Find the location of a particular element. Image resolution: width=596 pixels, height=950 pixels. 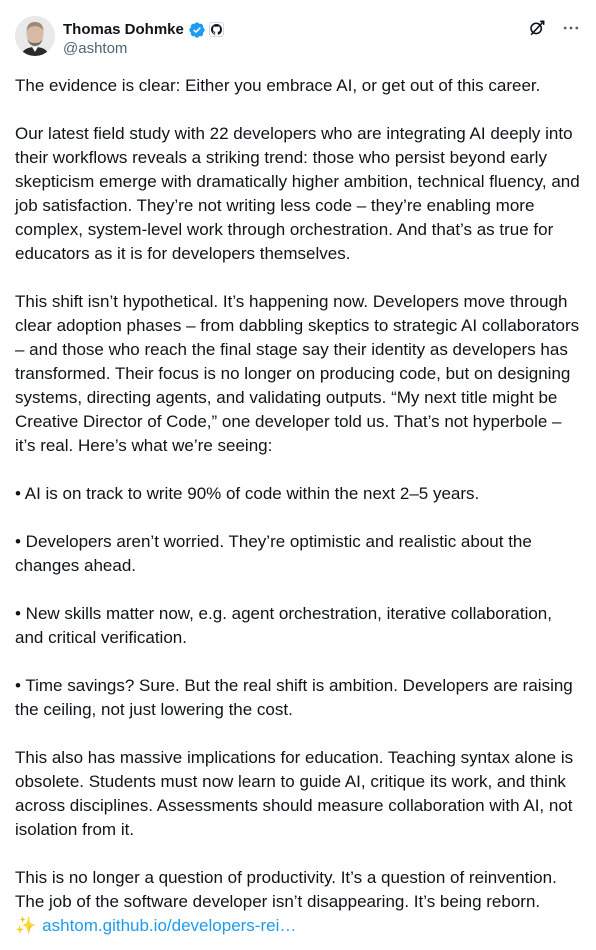

more-icon is located at coordinates (571, 28).